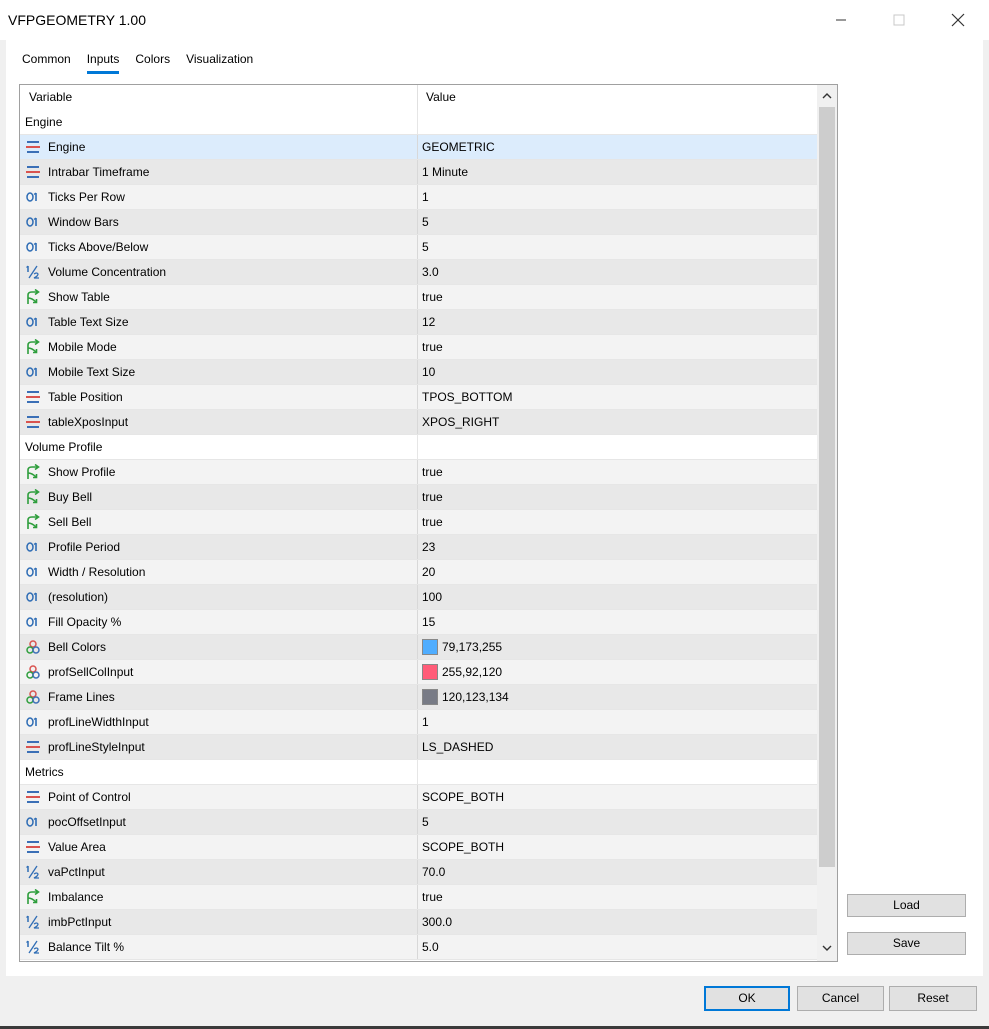 The width and height of the screenshot is (989, 1029). Describe the element at coordinates (906, 905) in the screenshot. I see `load-button: Load` at that location.